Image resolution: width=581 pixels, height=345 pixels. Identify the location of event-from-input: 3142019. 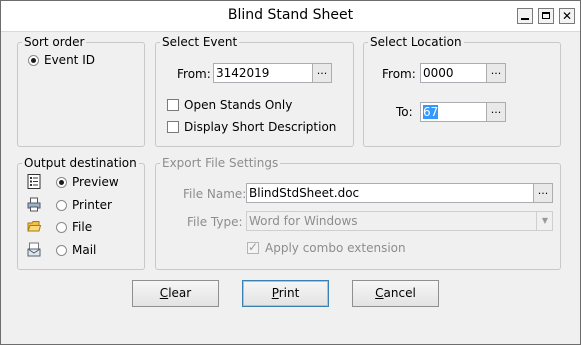
(263, 73).